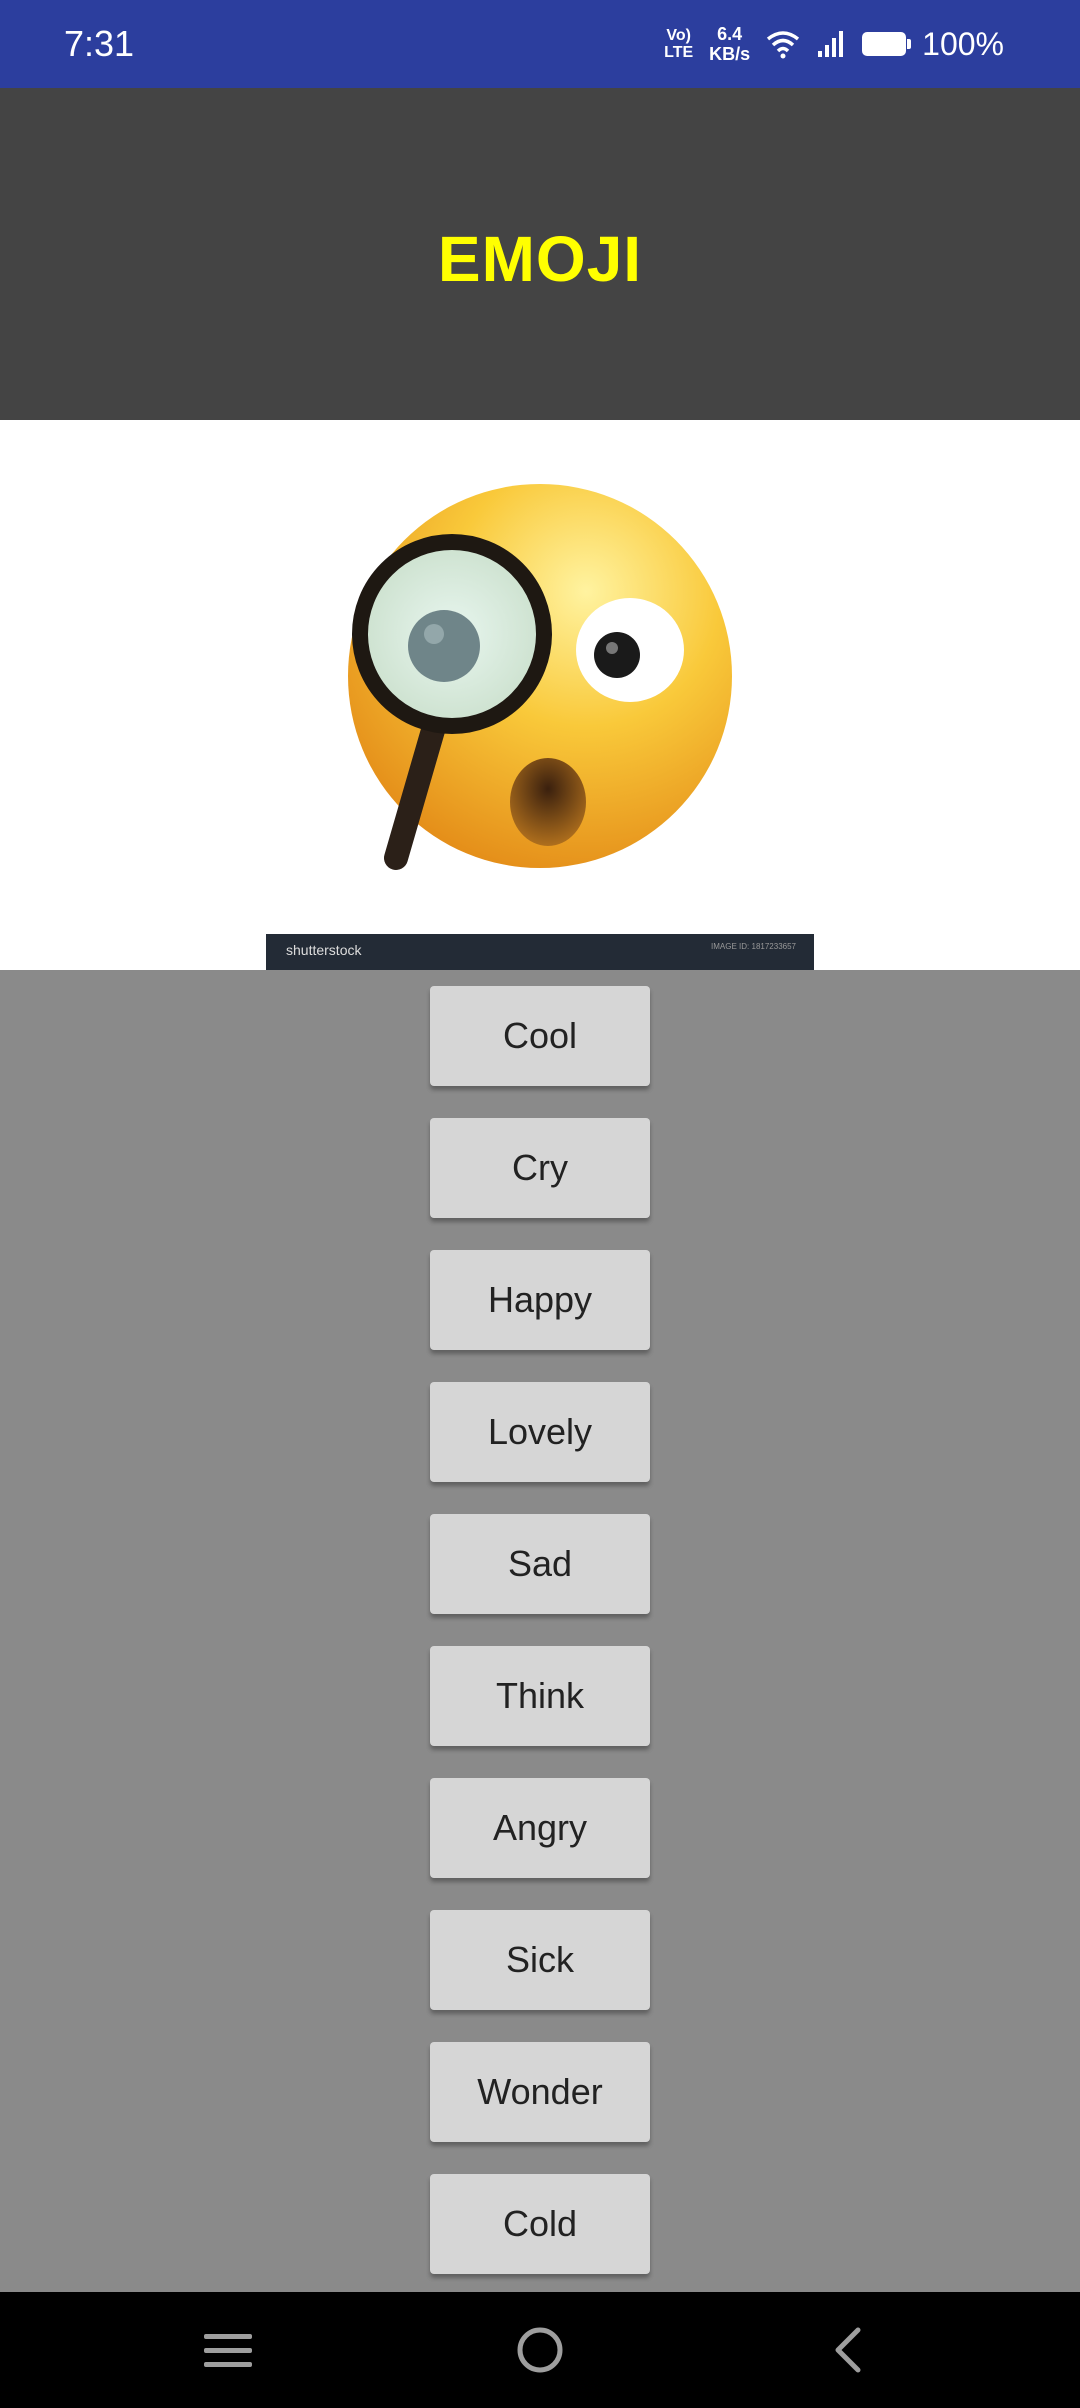 This screenshot has width=1080, height=2408. What do you see at coordinates (540, 1564) in the screenshot?
I see `sad-button: Sad` at bounding box center [540, 1564].